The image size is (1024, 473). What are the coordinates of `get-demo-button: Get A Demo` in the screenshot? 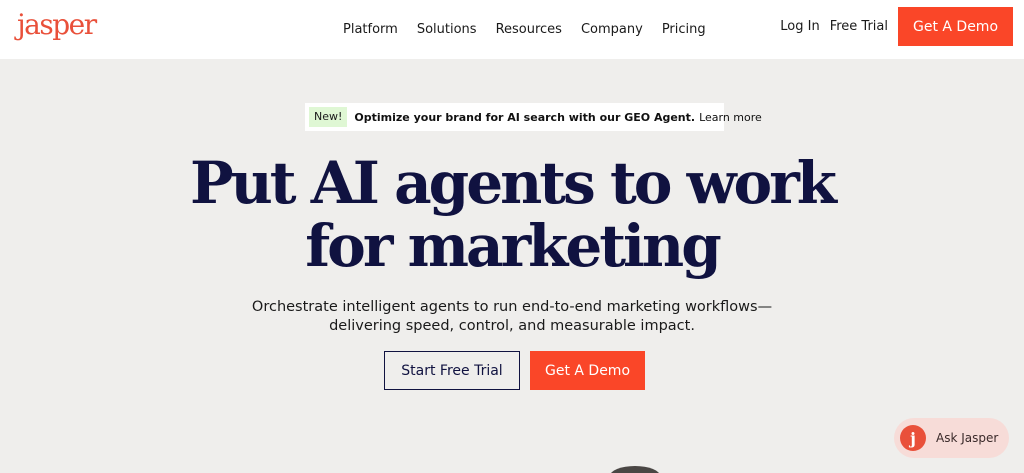 It's located at (955, 26).